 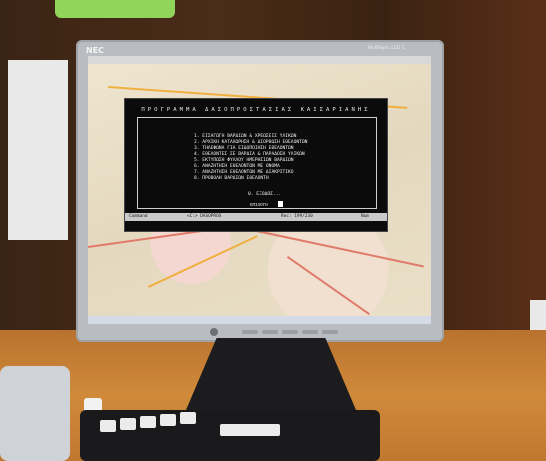 What do you see at coordinates (230, 435) in the screenshot?
I see `keyboard` at bounding box center [230, 435].